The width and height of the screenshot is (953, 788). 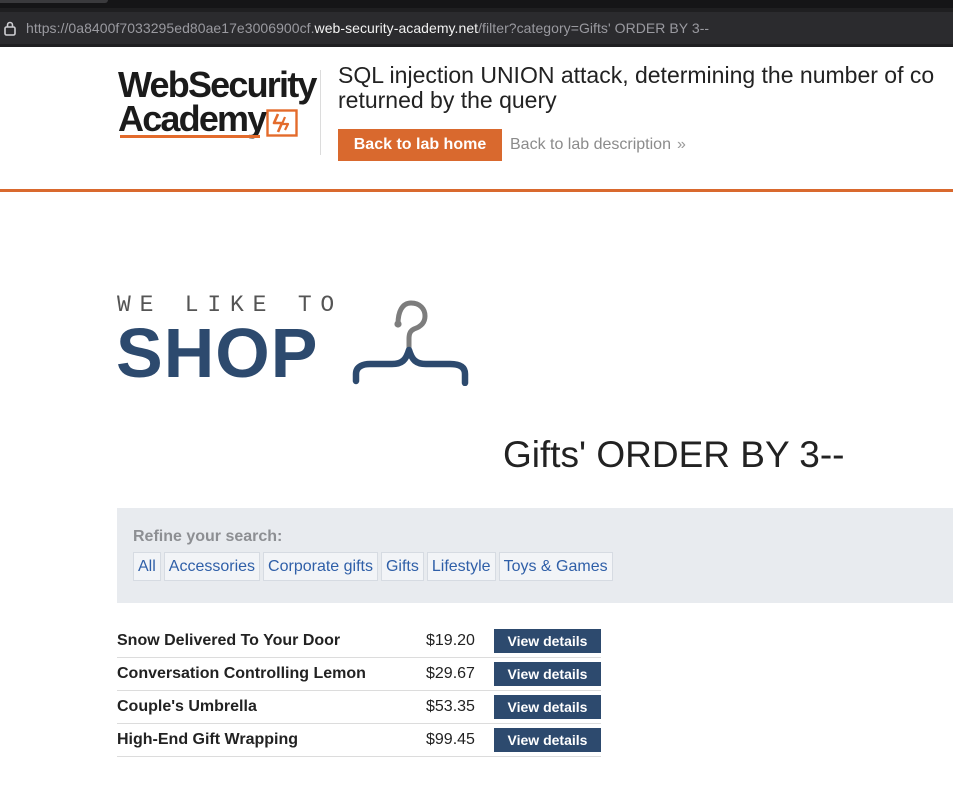 What do you see at coordinates (10, 30) in the screenshot?
I see `lock-icon` at bounding box center [10, 30].